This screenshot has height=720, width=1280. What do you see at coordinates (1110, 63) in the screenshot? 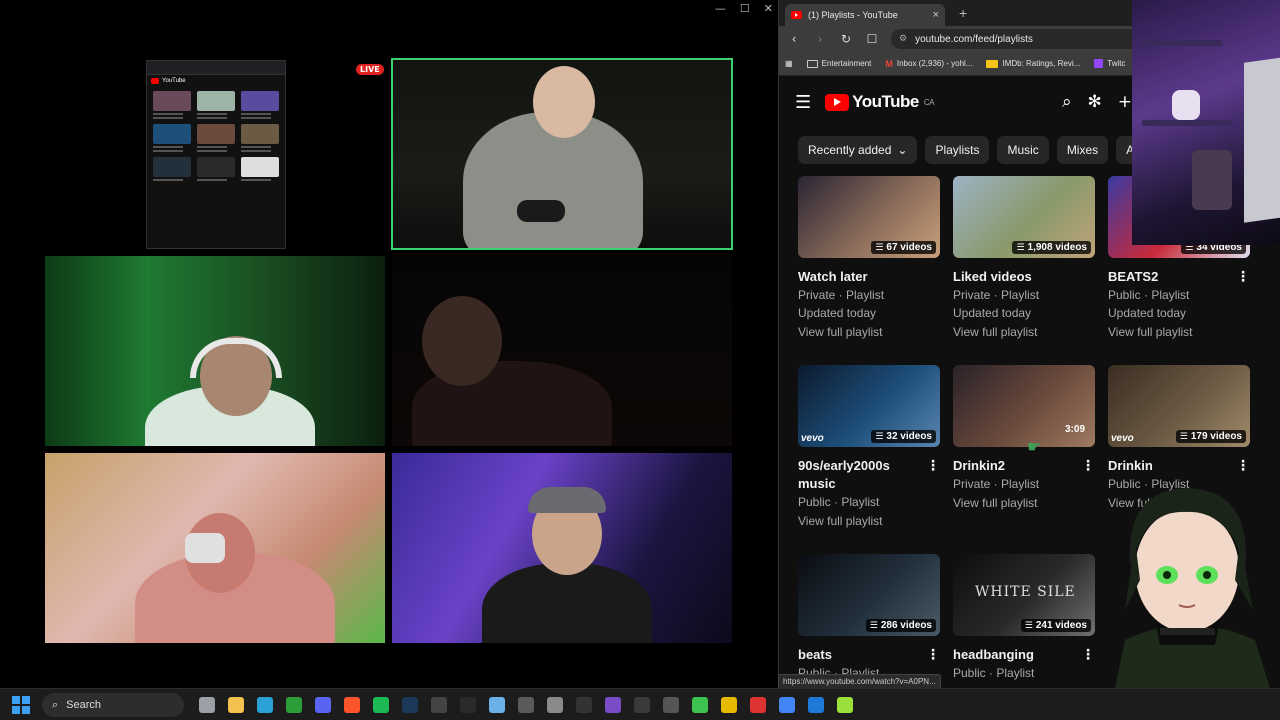
I see `bookmark-twitch: Twitc` at bounding box center [1110, 63].